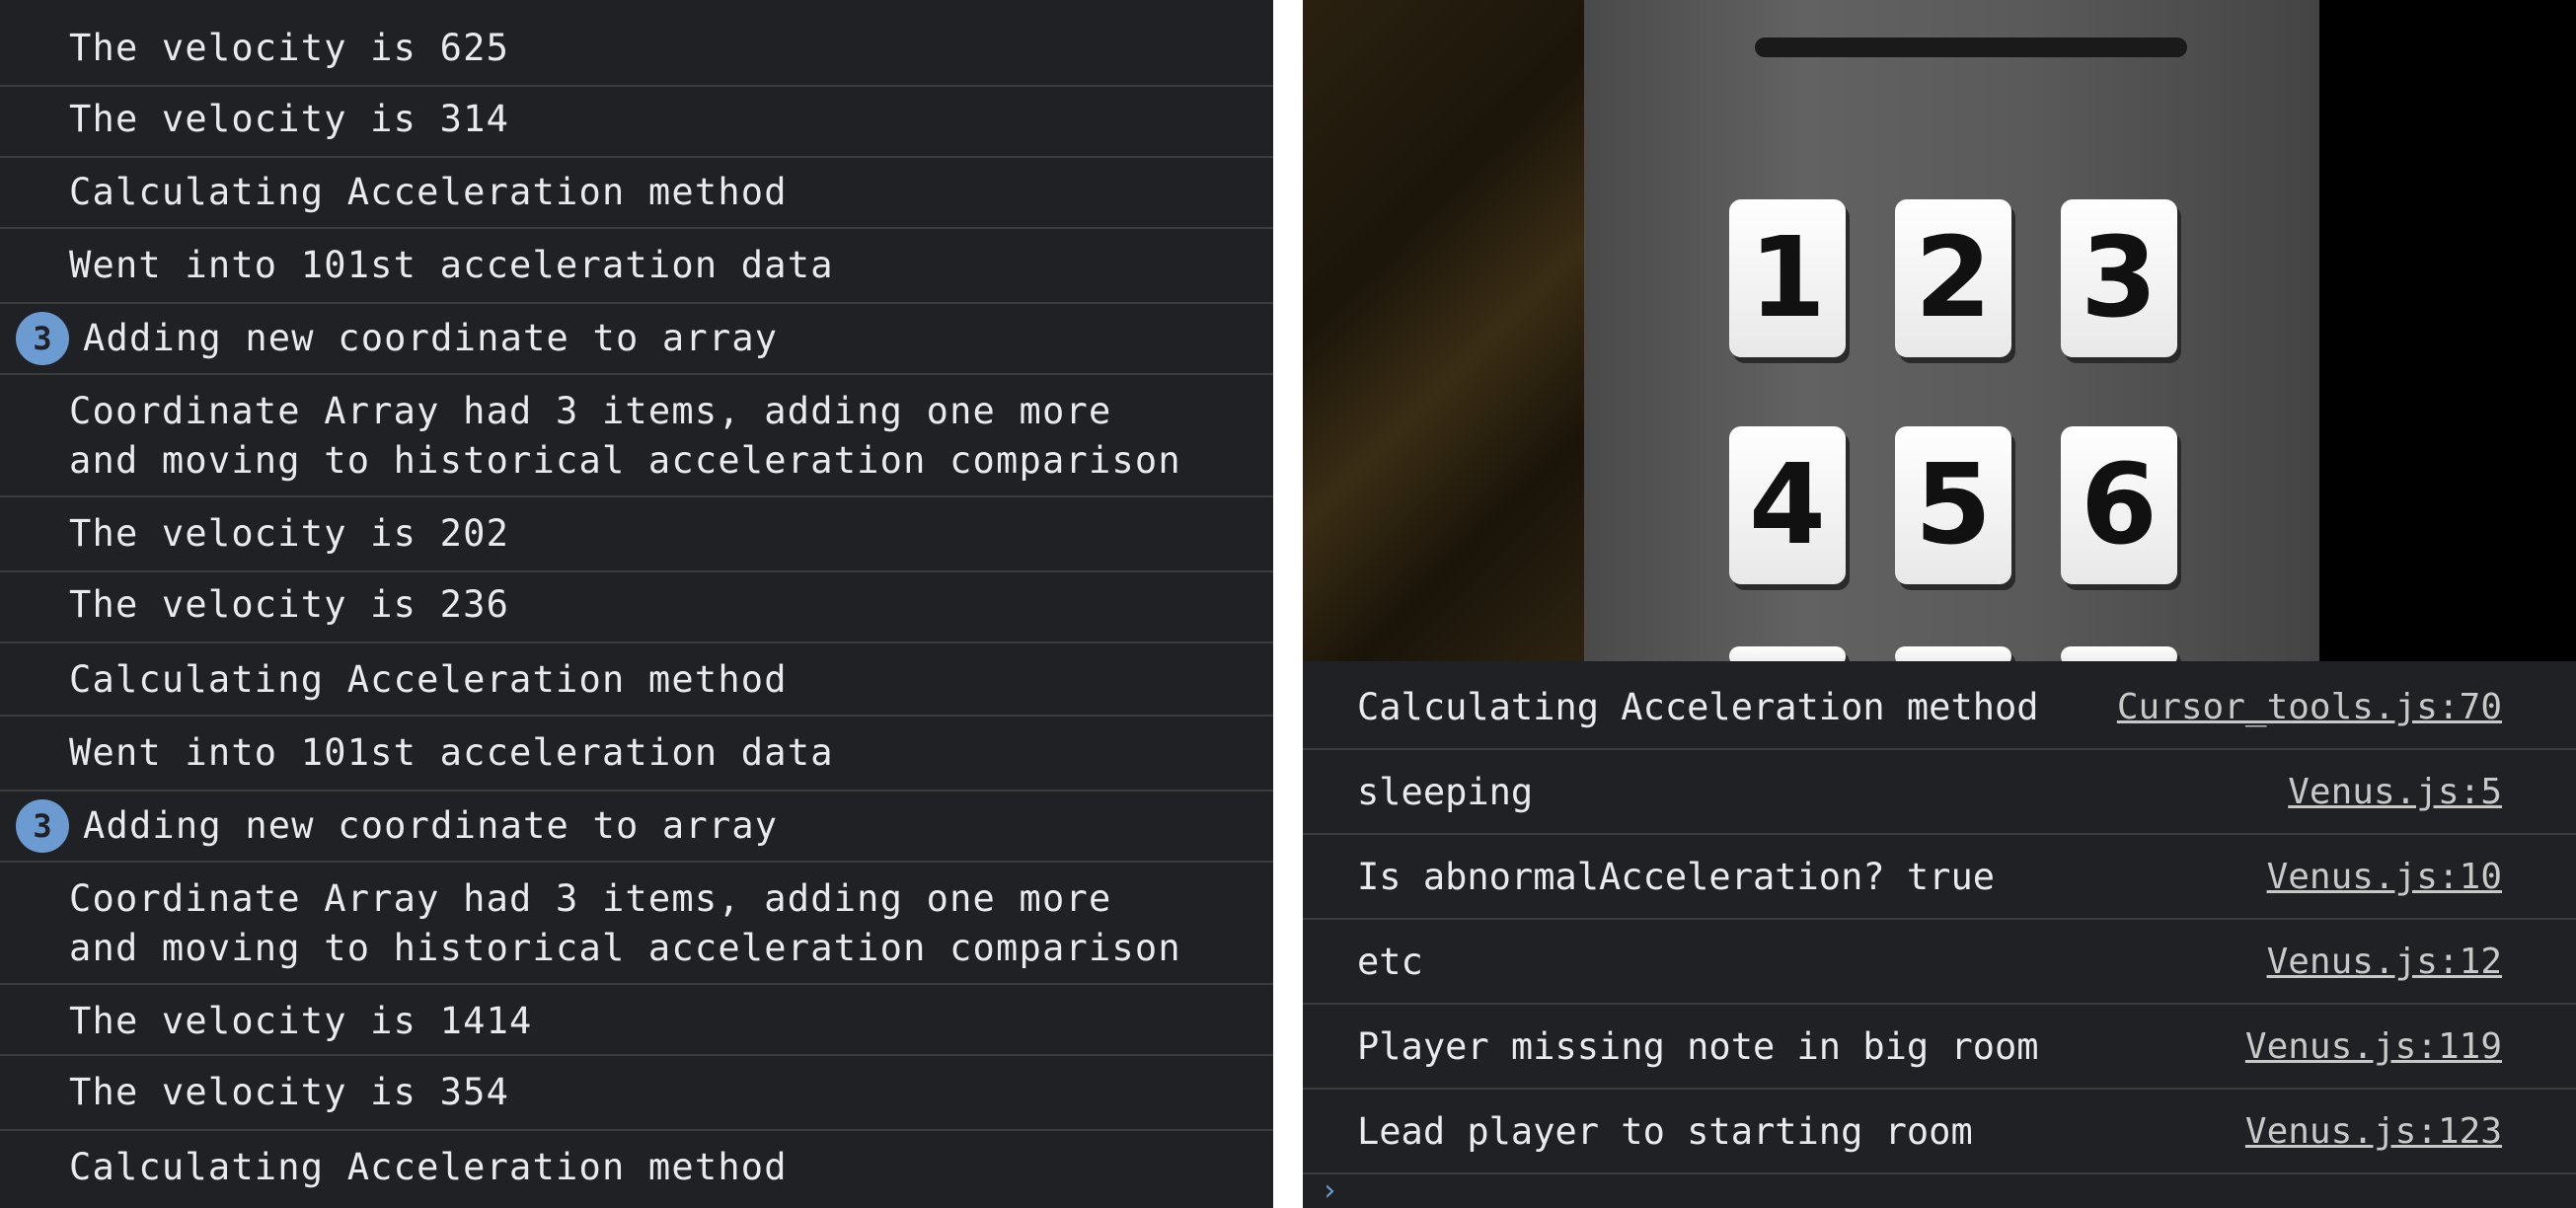 The height and width of the screenshot is (1208, 2576). I want to click on console-message: The velocity is 625, so click(636, 50).